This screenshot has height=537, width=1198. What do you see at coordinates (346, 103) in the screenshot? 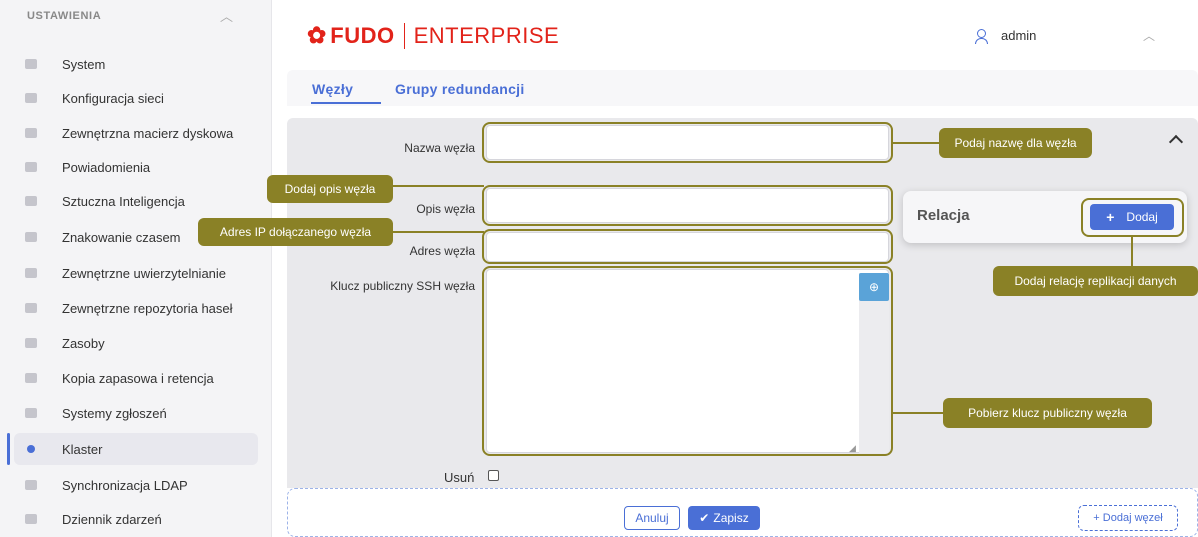
I see `active-tab-underline` at bounding box center [346, 103].